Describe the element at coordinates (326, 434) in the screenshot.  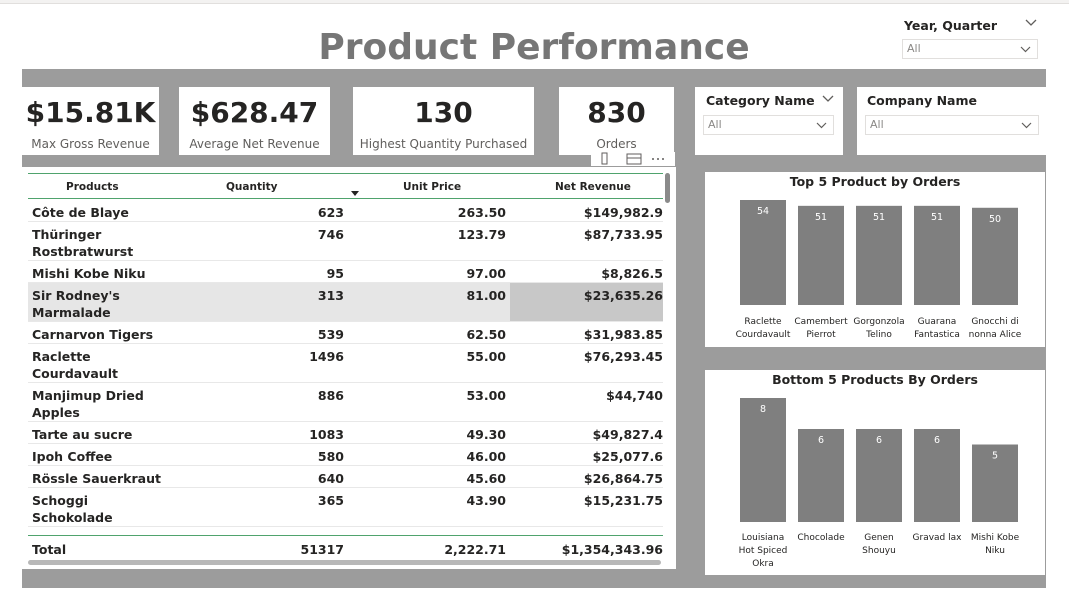
I see `cell-quantity: 1083` at that location.